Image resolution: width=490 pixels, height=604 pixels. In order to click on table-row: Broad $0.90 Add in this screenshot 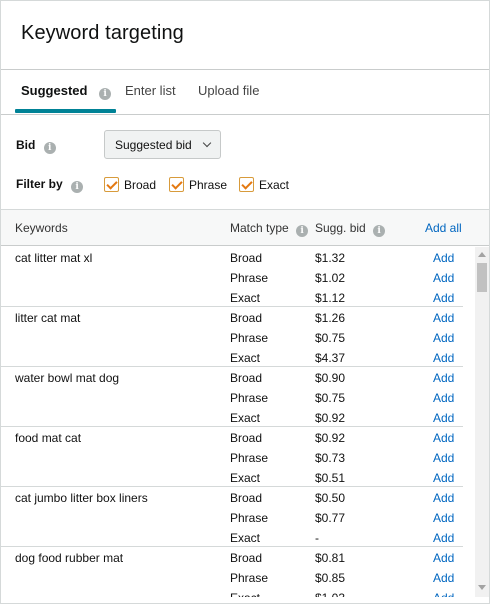, I will do `click(238, 381)`.